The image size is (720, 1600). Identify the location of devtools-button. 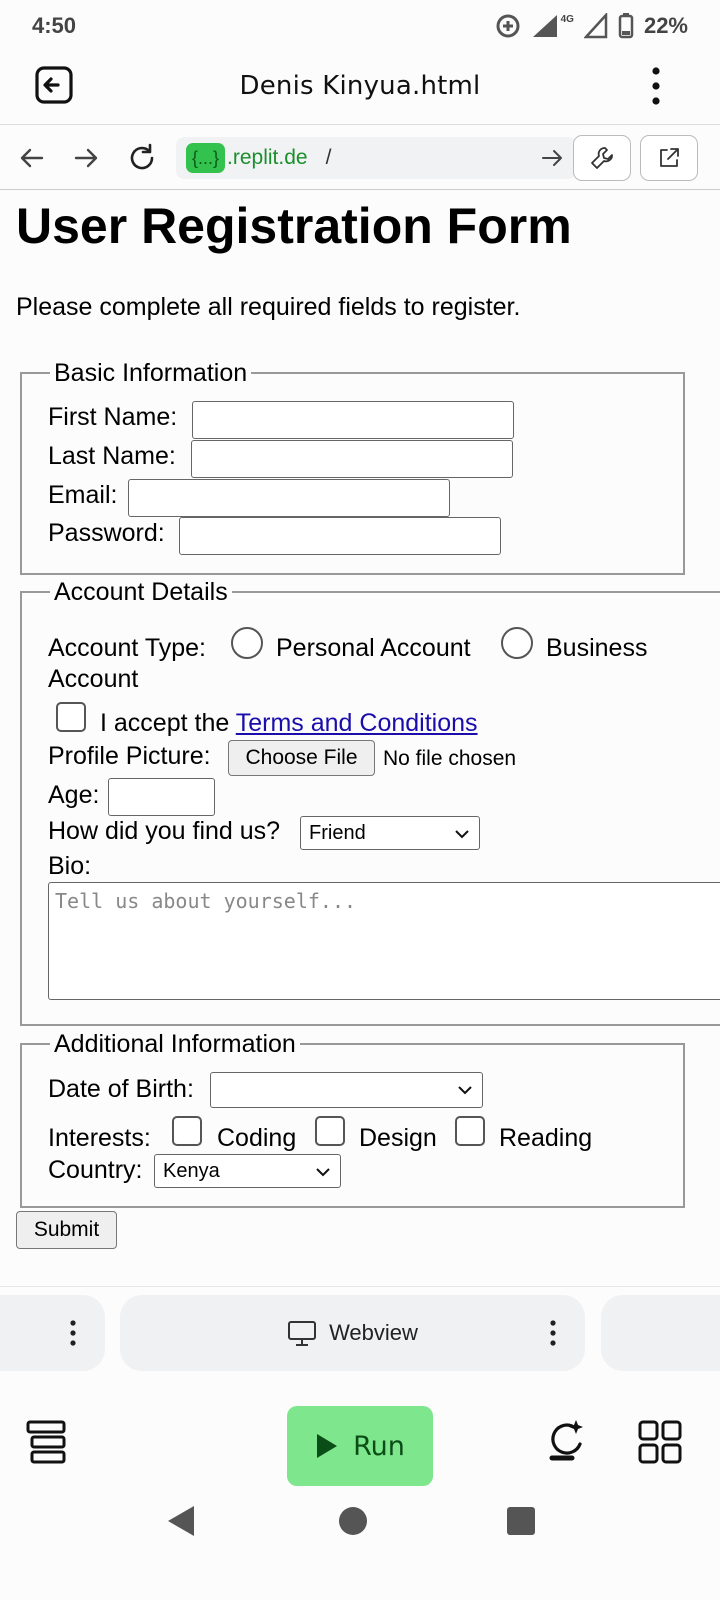
(602, 158).